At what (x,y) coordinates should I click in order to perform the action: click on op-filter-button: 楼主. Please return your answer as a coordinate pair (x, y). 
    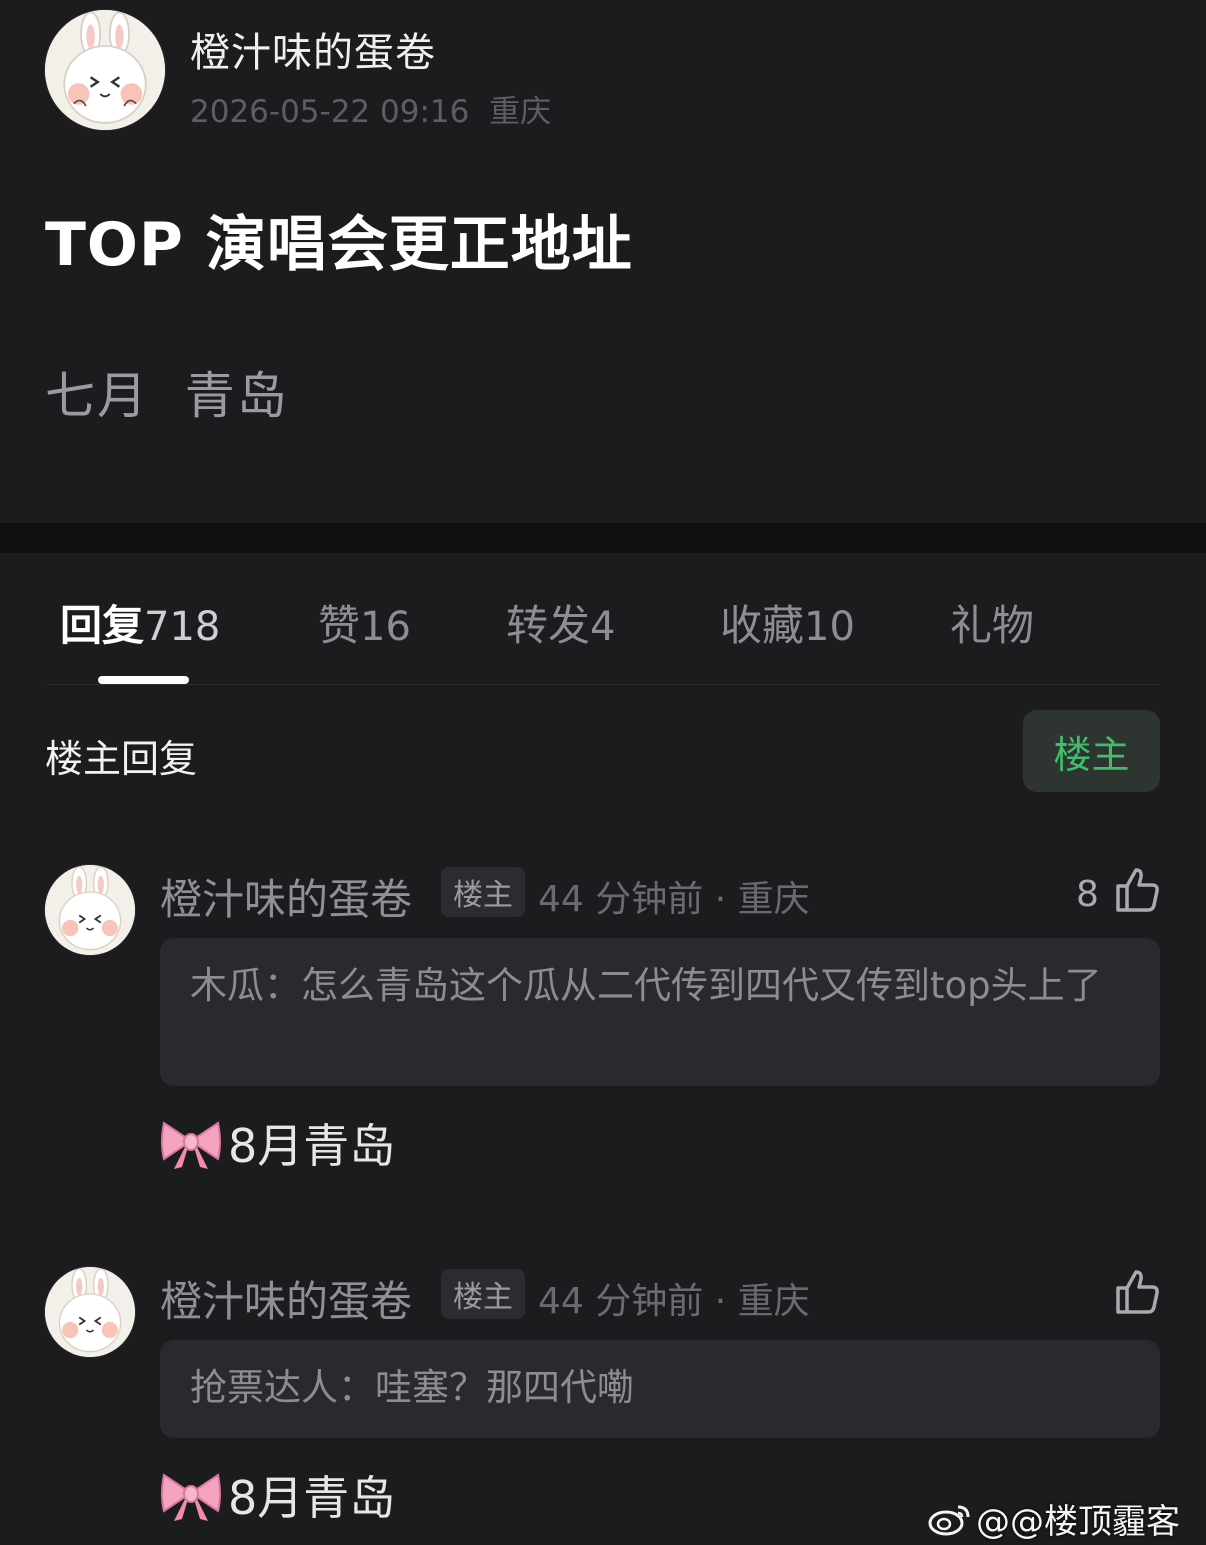
    Looking at the image, I should click on (1091, 751).